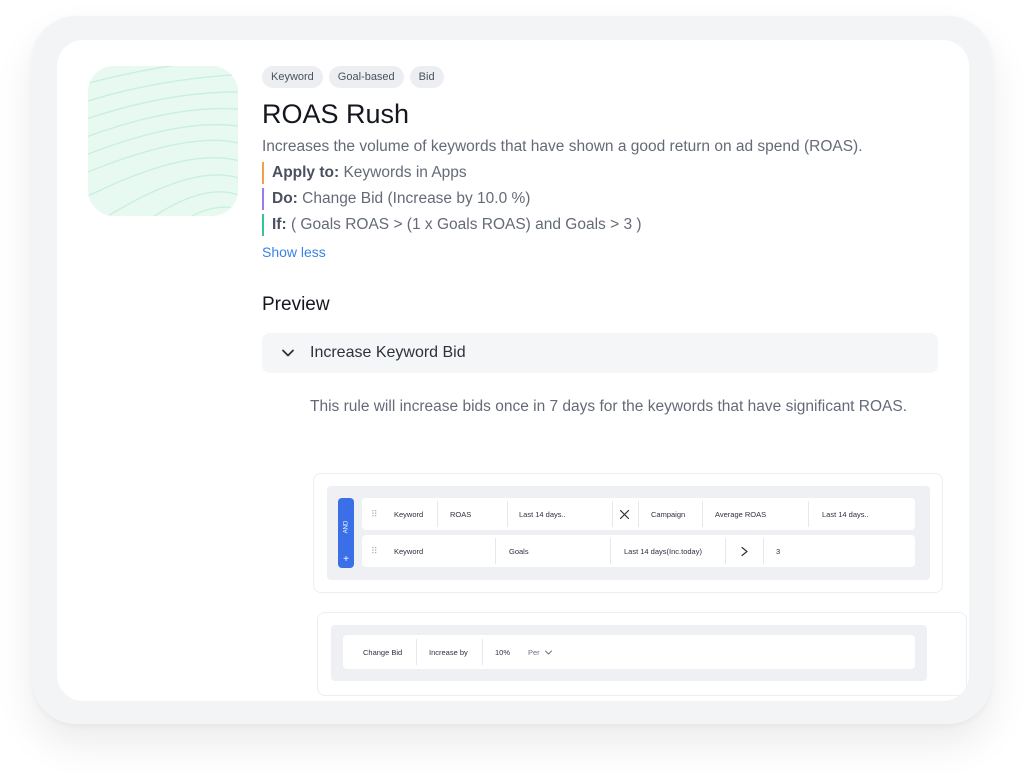  I want to click on action-row: Change Bid Increase by 10% Per, so click(629, 652).